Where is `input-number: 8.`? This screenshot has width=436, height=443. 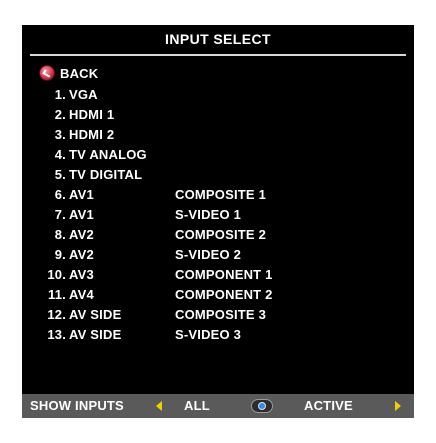
input-number: 8. is located at coordinates (60, 234).